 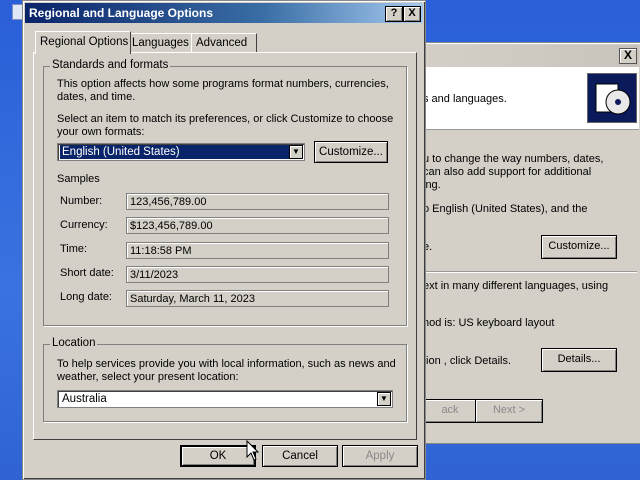 What do you see at coordinates (513, 159) in the screenshot?
I see `bg-text-1: u to change the way numbers, dates,` at bounding box center [513, 159].